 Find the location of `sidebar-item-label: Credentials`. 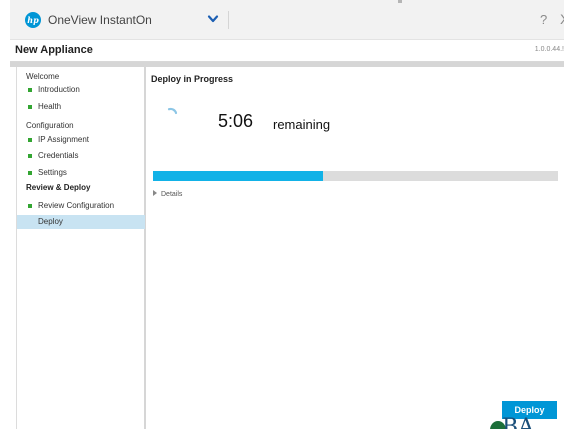

sidebar-item-label: Credentials is located at coordinates (58, 155).